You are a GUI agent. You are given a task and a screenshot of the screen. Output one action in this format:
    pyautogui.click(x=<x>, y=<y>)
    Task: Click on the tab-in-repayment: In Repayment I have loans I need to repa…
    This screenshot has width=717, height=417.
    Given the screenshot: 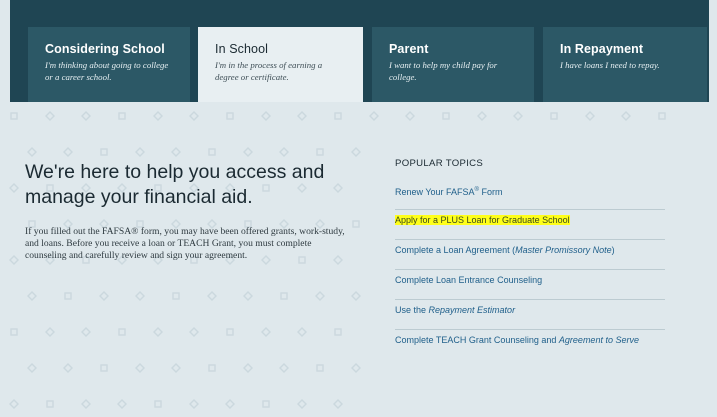 What is the action you would take?
    pyautogui.click(x=625, y=64)
    